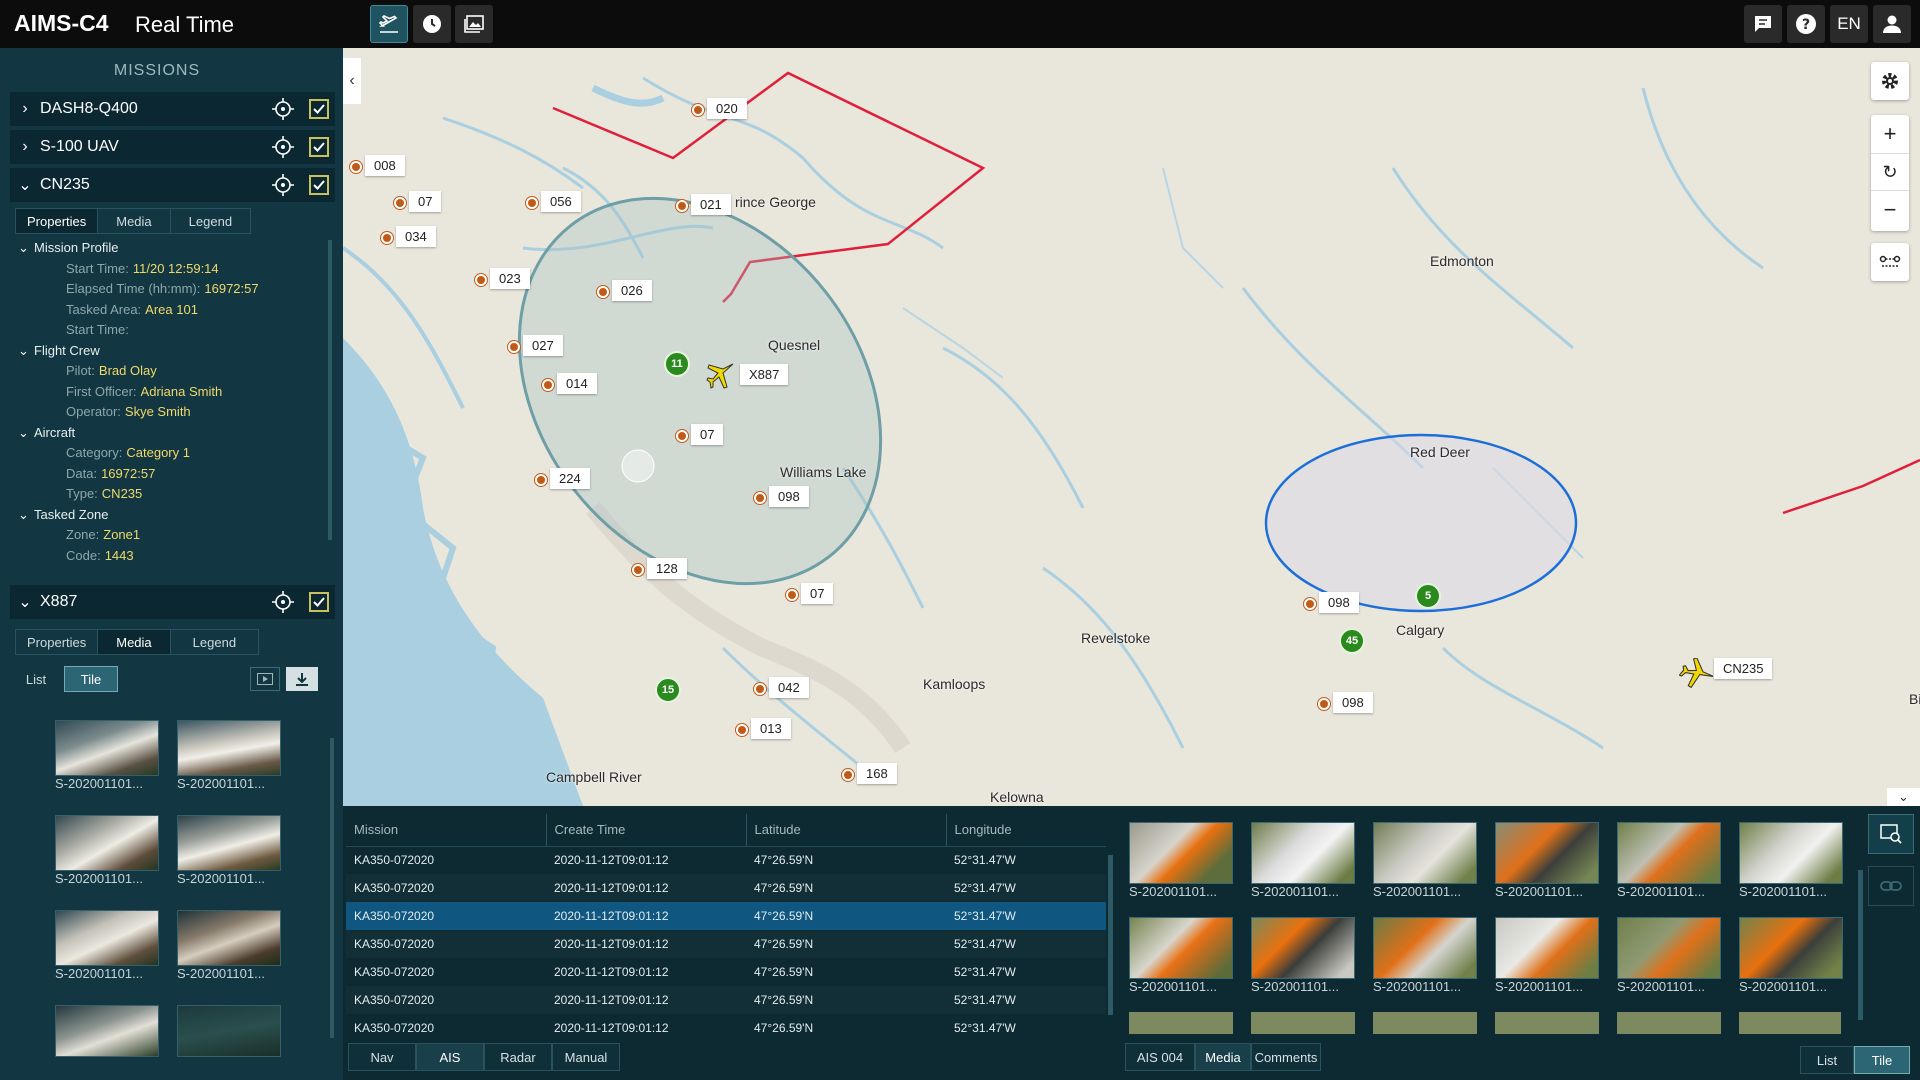  What do you see at coordinates (1890, 134) in the screenshot?
I see `zoom-in-button: +` at bounding box center [1890, 134].